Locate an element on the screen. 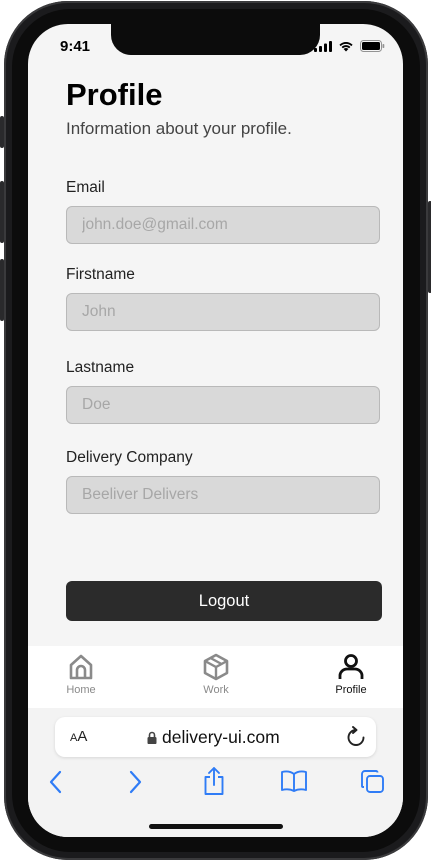 The width and height of the screenshot is (431, 863). tab-profile-label: Profile is located at coordinates (351, 690).